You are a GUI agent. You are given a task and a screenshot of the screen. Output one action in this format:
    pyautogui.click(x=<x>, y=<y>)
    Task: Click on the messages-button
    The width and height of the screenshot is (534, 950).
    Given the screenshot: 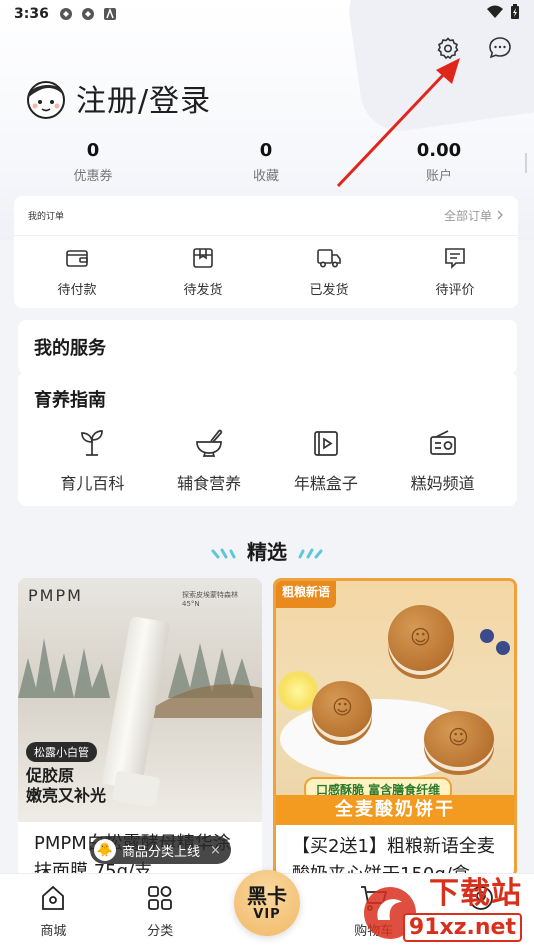 What is the action you would take?
    pyautogui.click(x=500, y=50)
    